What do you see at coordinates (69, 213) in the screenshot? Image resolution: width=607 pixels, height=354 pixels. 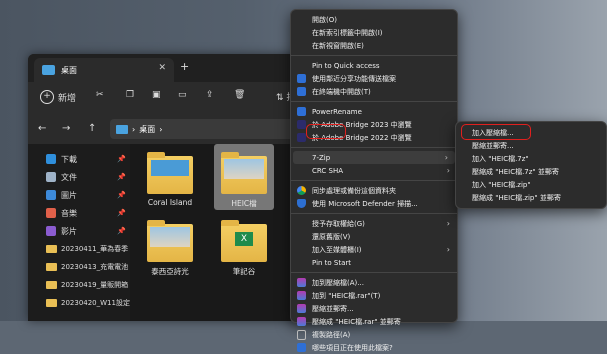 I see `sidebar-item-label: 音樂` at bounding box center [69, 213].